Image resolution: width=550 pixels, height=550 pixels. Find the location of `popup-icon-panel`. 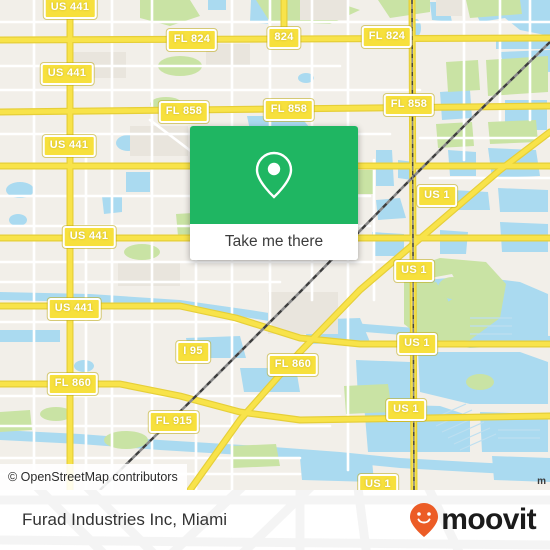

popup-icon-panel is located at coordinates (274, 175).